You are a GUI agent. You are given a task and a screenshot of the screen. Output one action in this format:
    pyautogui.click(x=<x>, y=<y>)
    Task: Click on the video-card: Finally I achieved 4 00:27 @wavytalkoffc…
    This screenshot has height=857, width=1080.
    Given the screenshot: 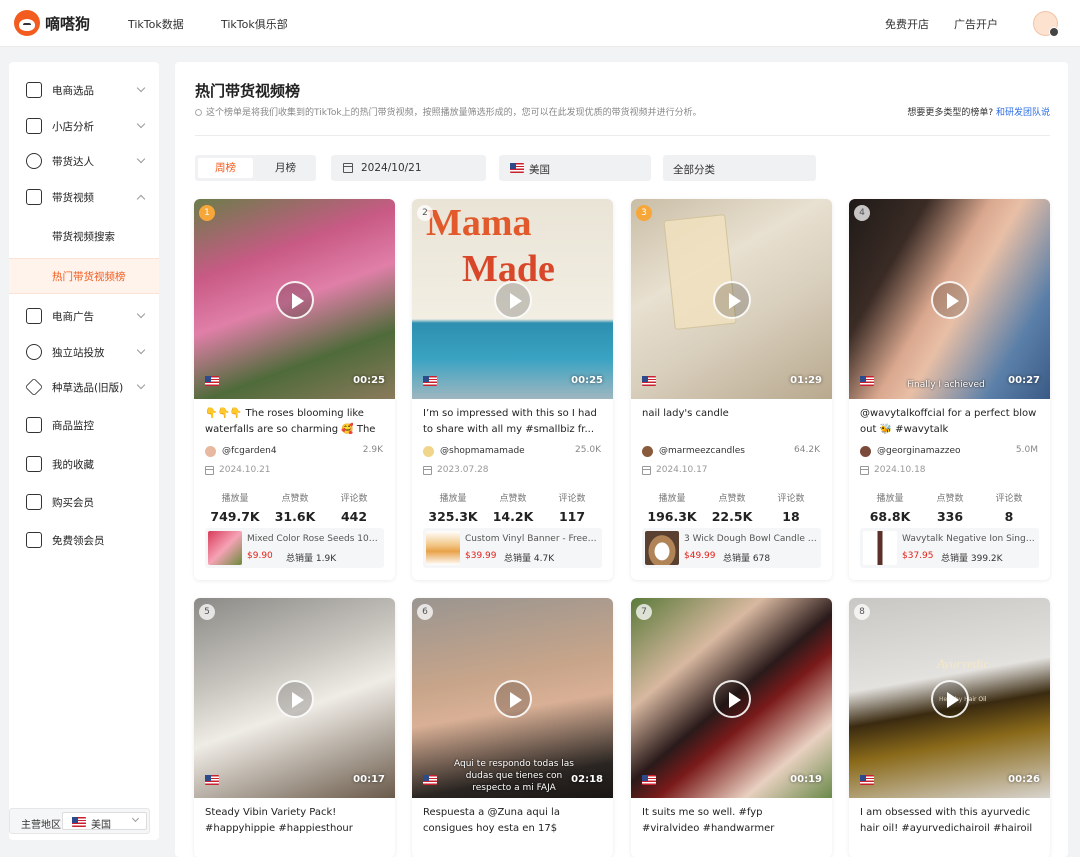 What is the action you would take?
    pyautogui.click(x=949, y=389)
    